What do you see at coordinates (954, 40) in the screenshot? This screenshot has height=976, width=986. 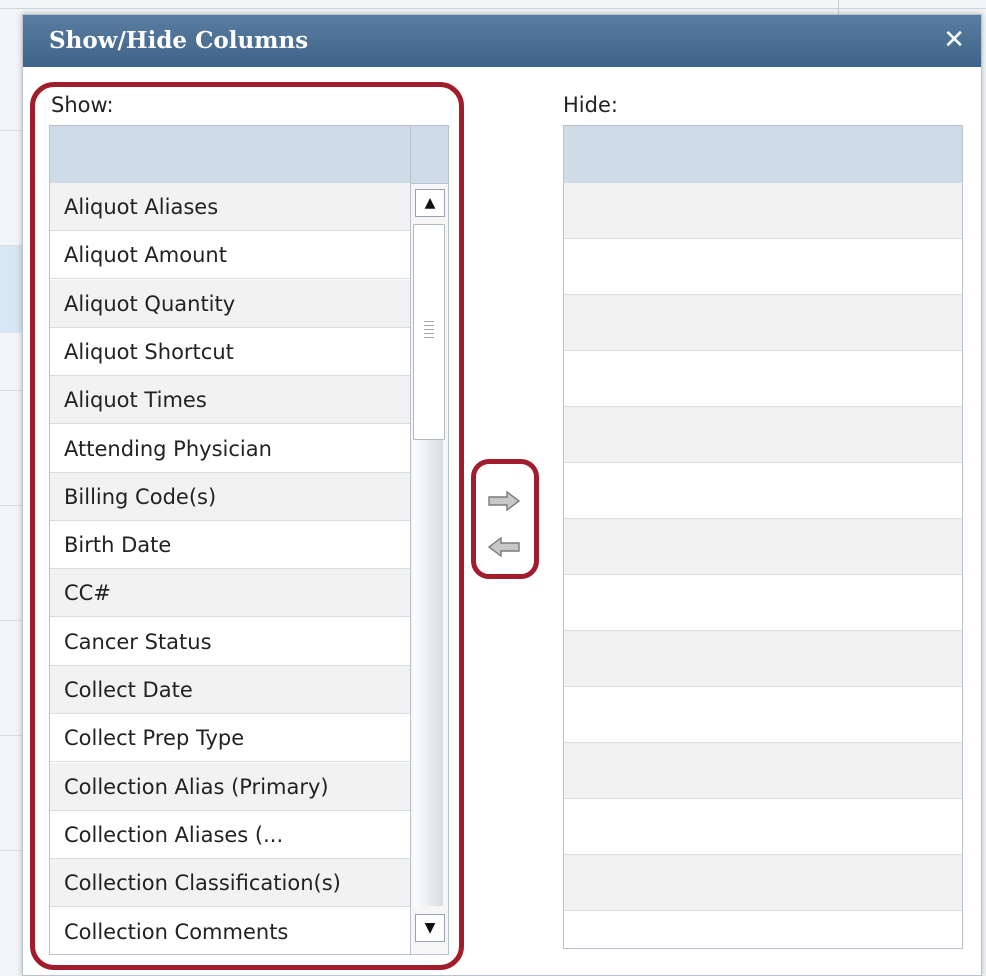 I see `close-icon: ✕` at bounding box center [954, 40].